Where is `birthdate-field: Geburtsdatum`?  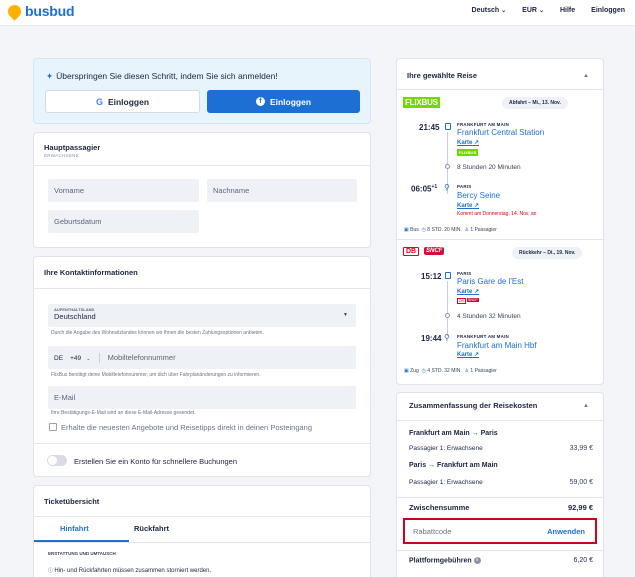
birthdate-field: Geburtsdatum is located at coordinates (123, 221).